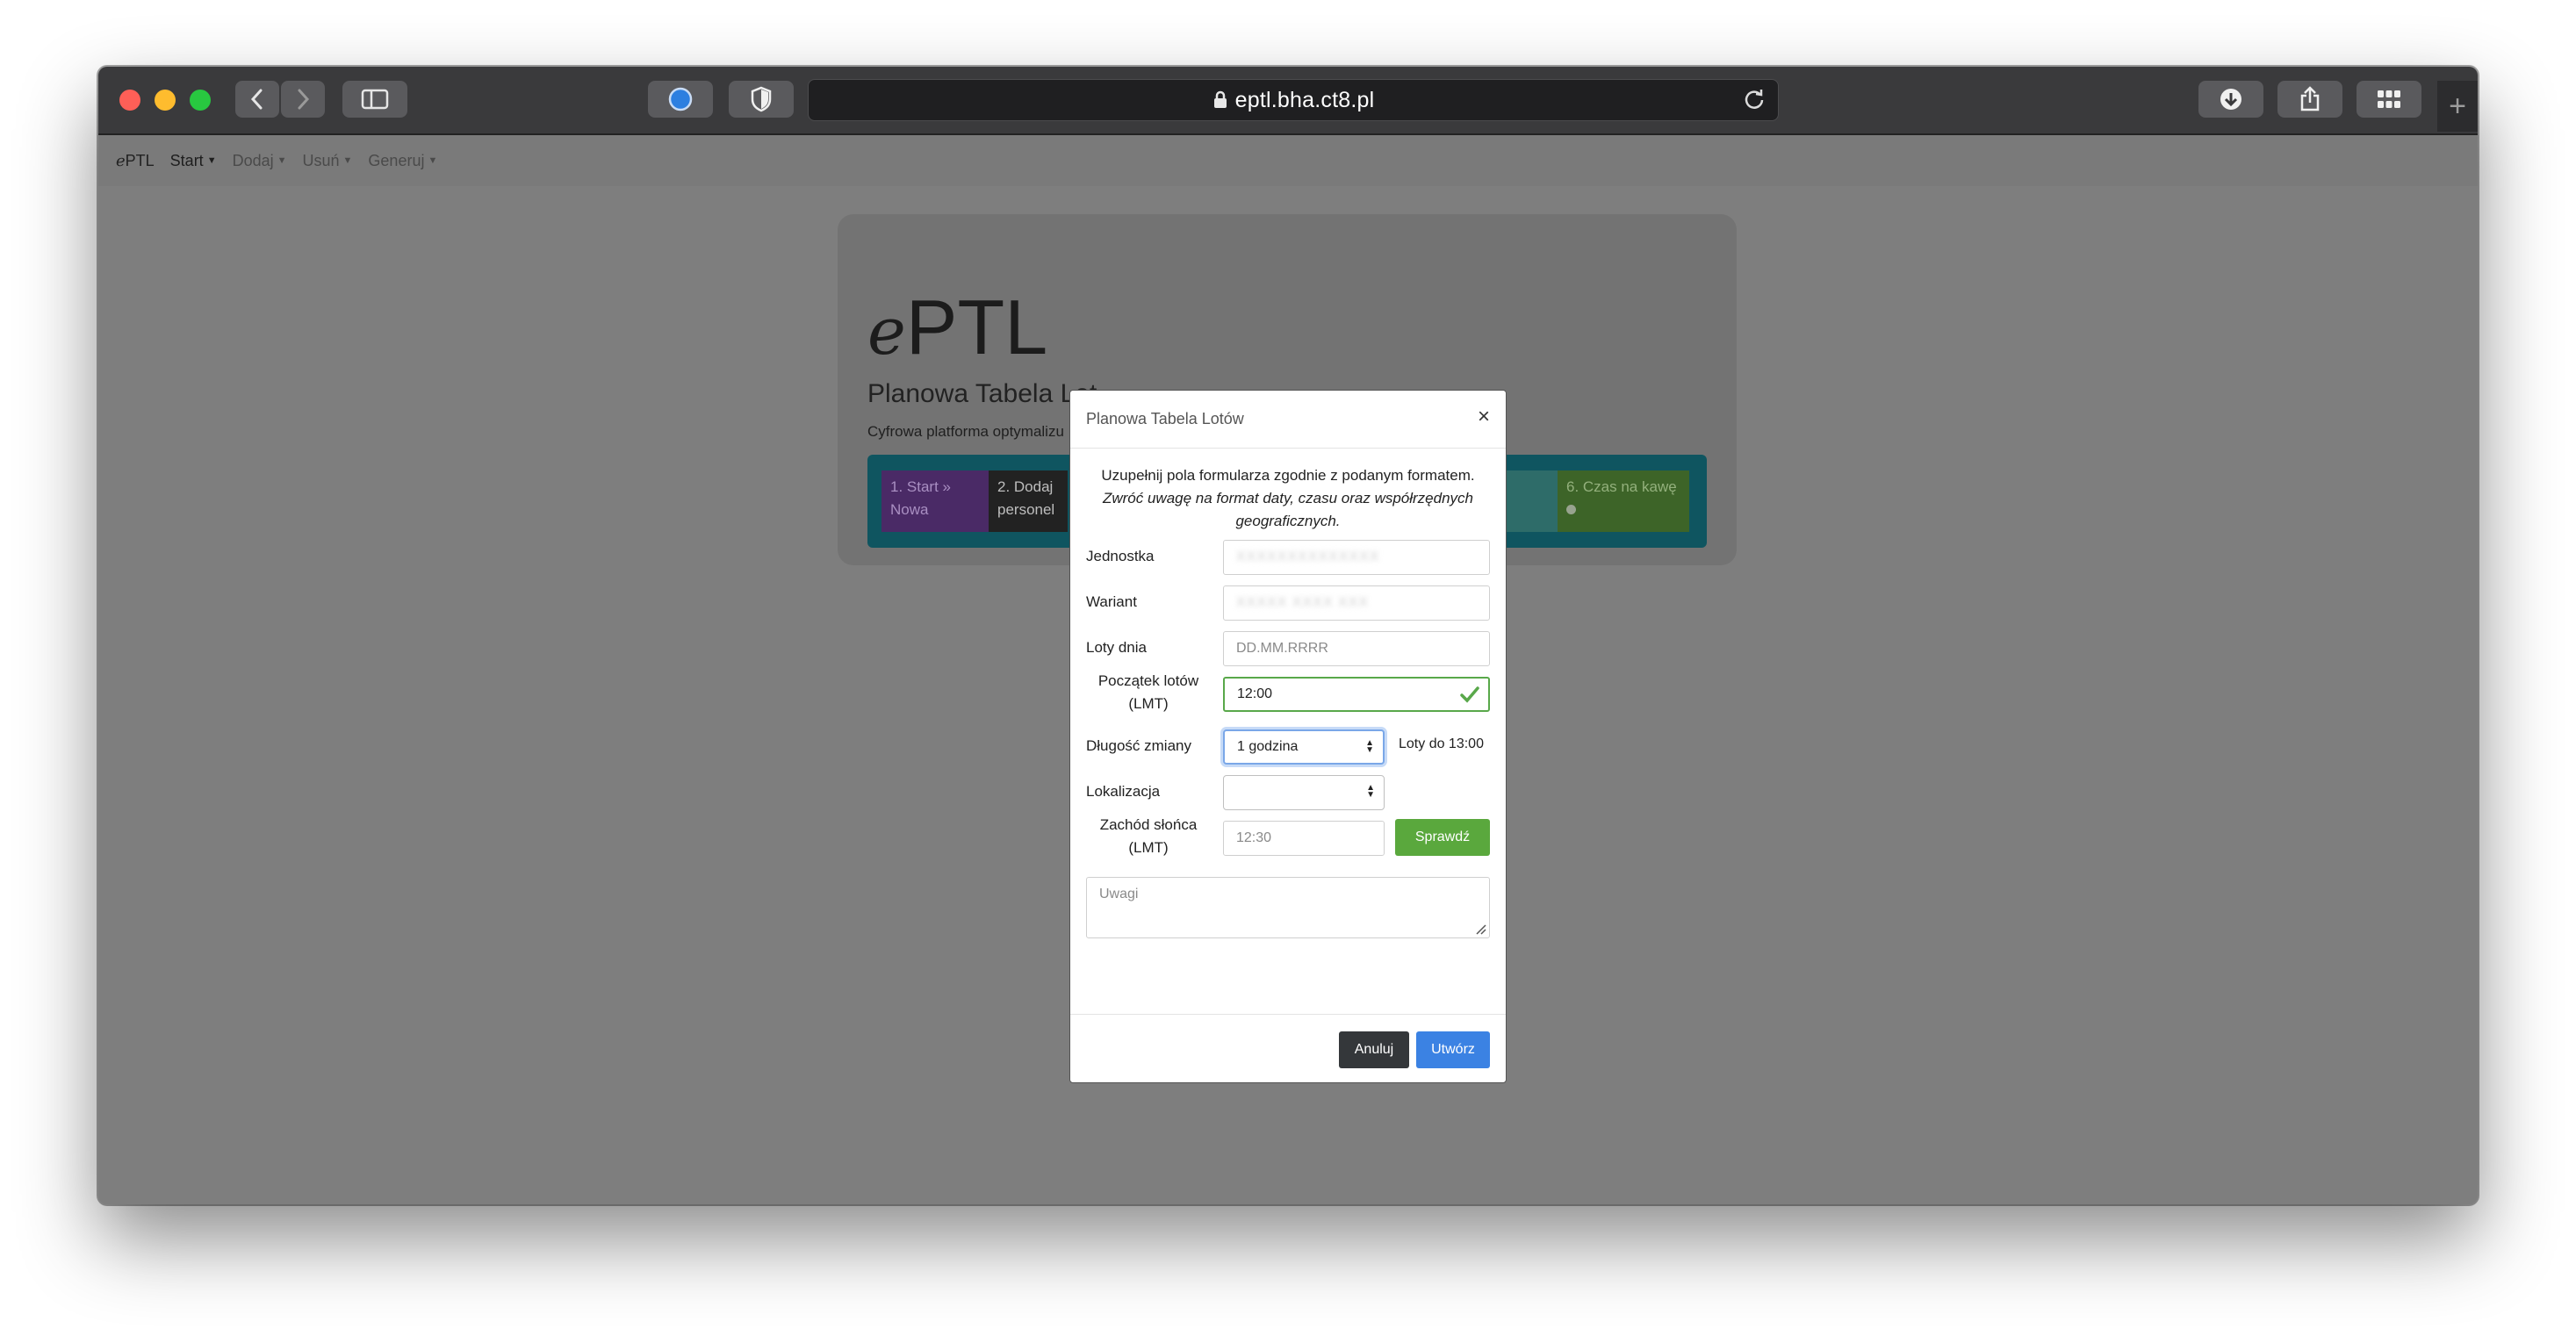  I want to click on flights-start-label: Początek lotów (LMT), so click(1148, 692).